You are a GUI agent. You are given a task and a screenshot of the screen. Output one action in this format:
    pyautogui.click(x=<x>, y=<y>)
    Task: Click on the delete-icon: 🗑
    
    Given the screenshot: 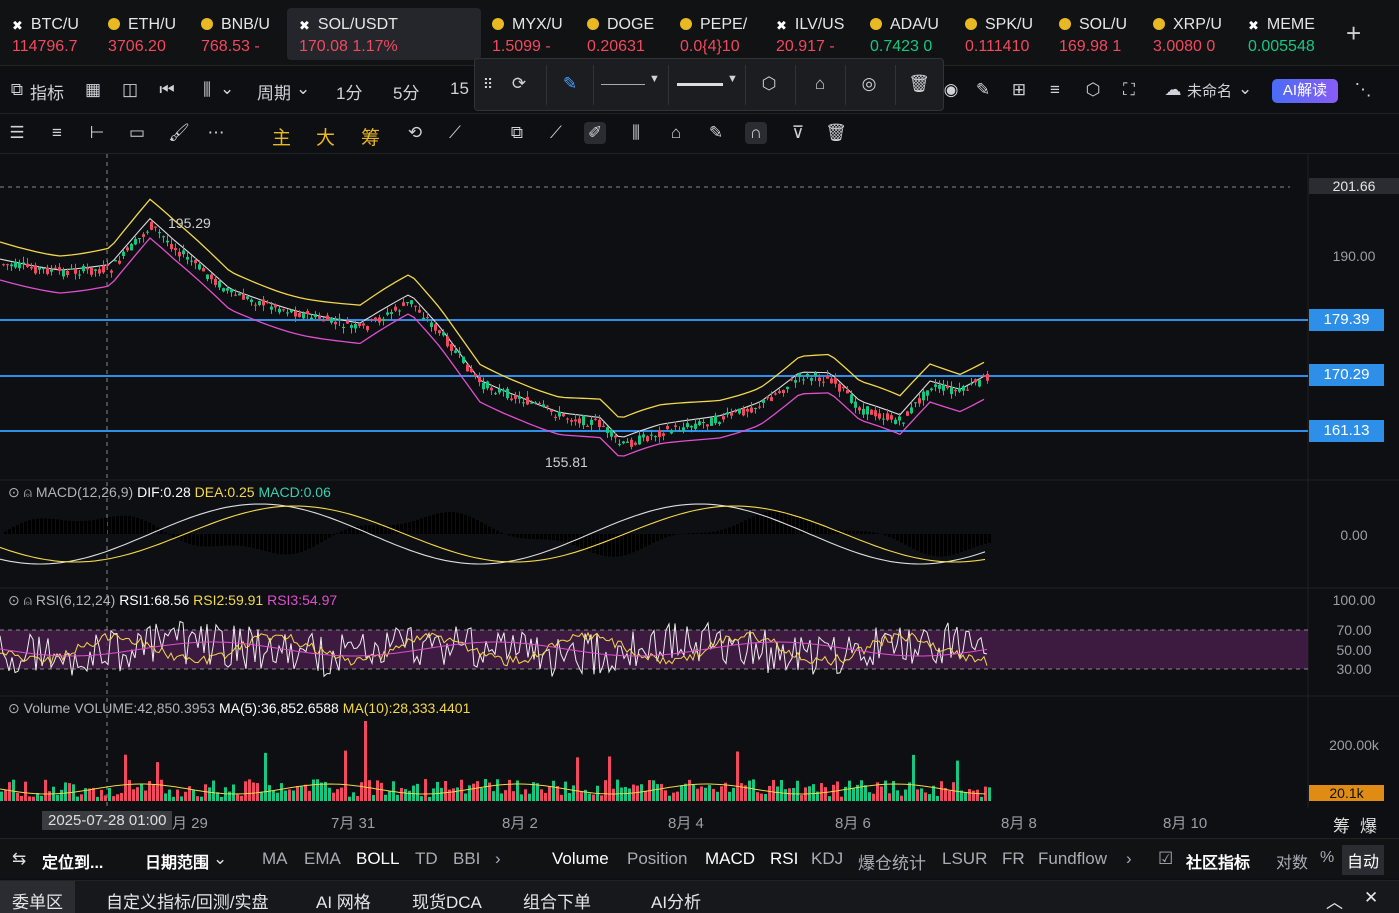 What is the action you would take?
    pyautogui.click(x=836, y=133)
    